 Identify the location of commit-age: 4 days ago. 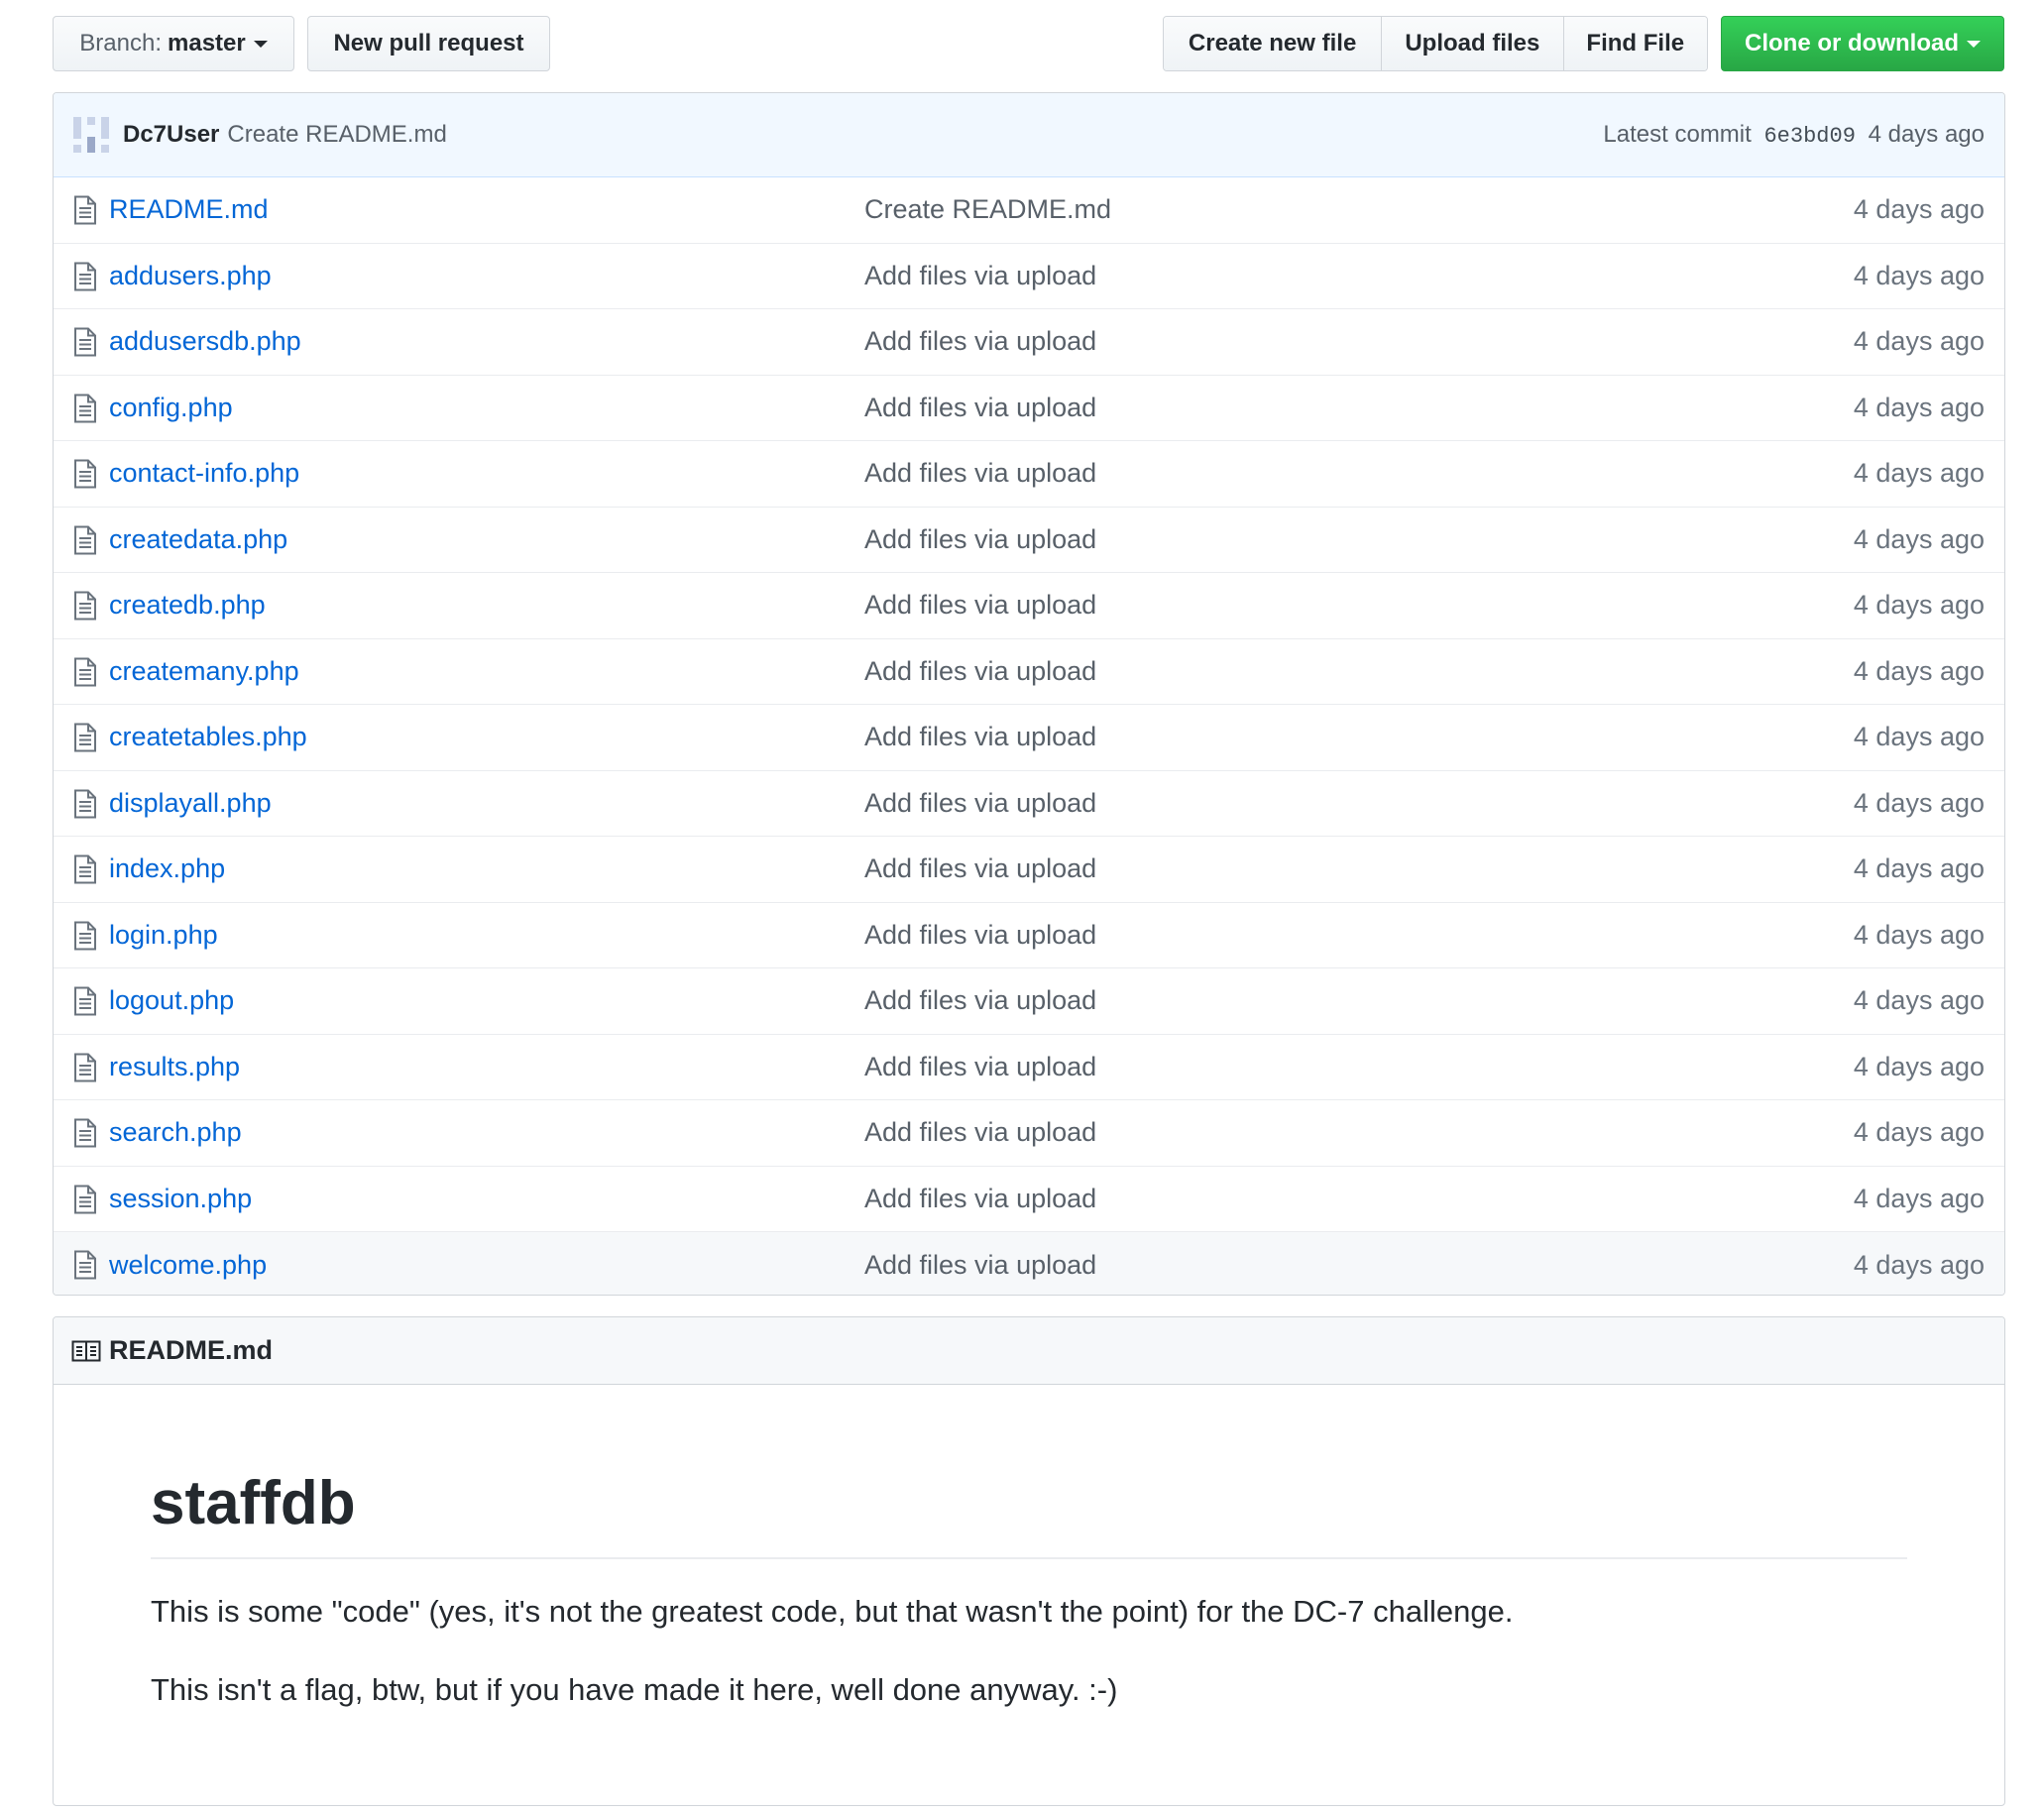
(1926, 134).